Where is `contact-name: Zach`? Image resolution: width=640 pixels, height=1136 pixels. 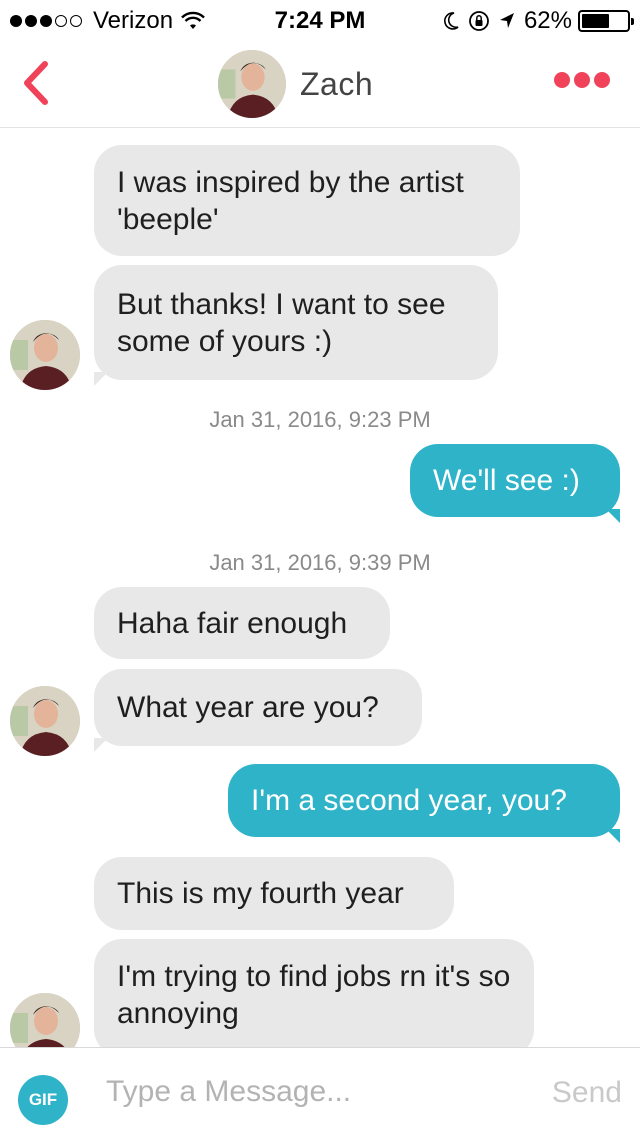 contact-name: Zach is located at coordinates (337, 83).